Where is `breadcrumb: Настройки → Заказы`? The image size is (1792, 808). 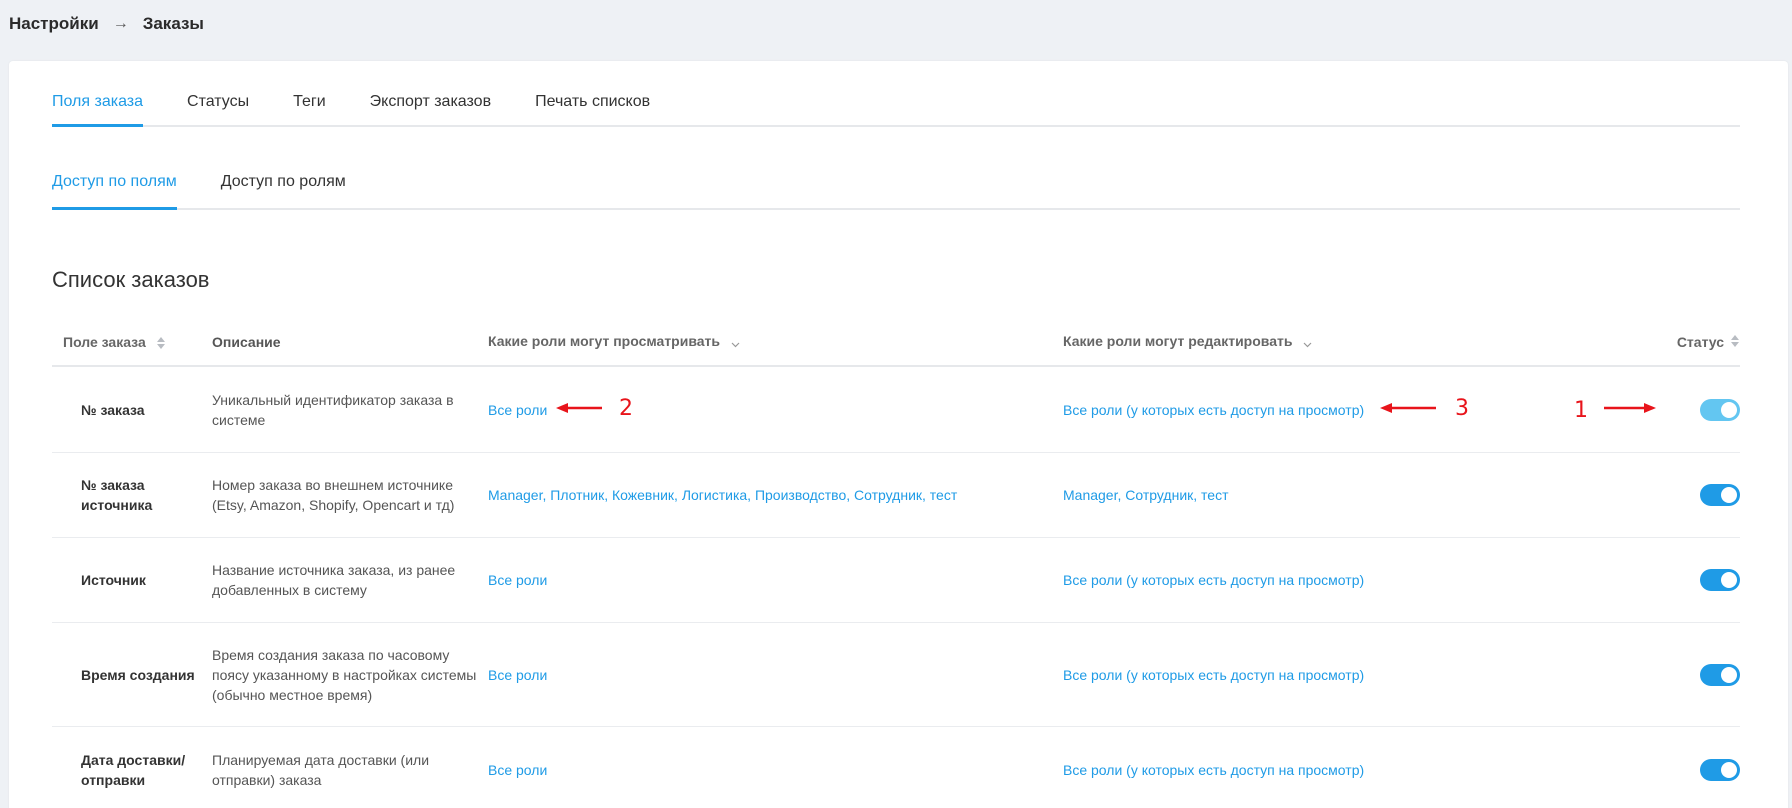 breadcrumb: Настройки → Заказы is located at coordinates (106, 24).